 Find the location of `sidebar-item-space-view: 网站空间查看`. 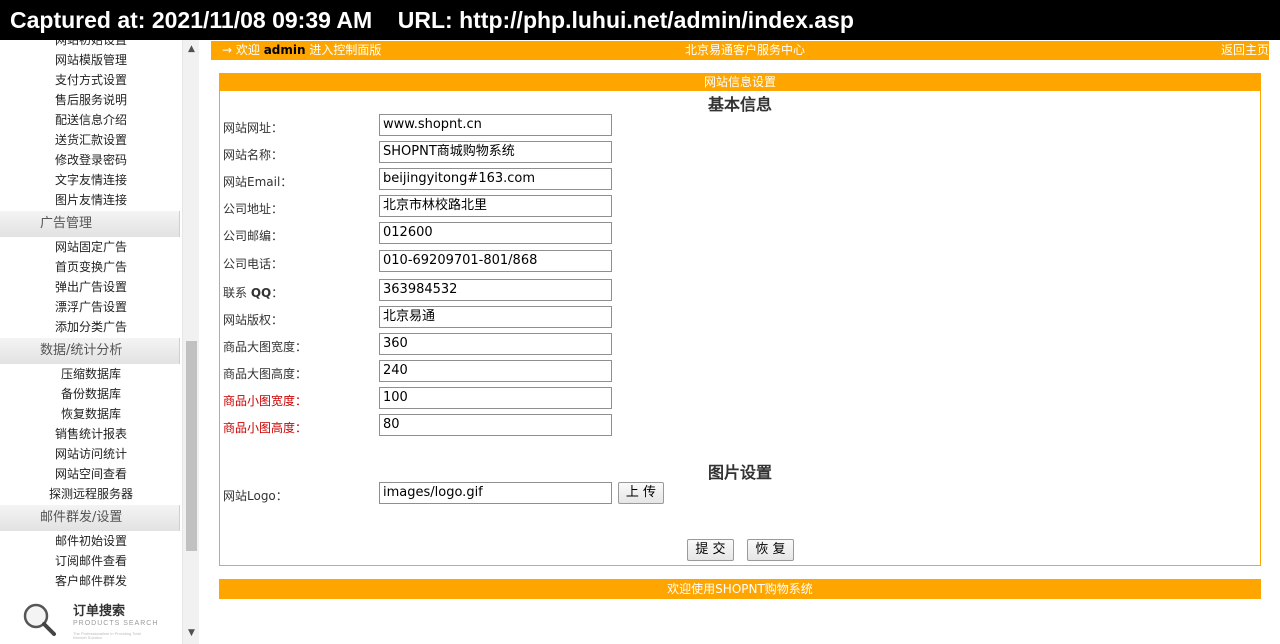

sidebar-item-space-view: 网站空间查看 is located at coordinates (91, 474).